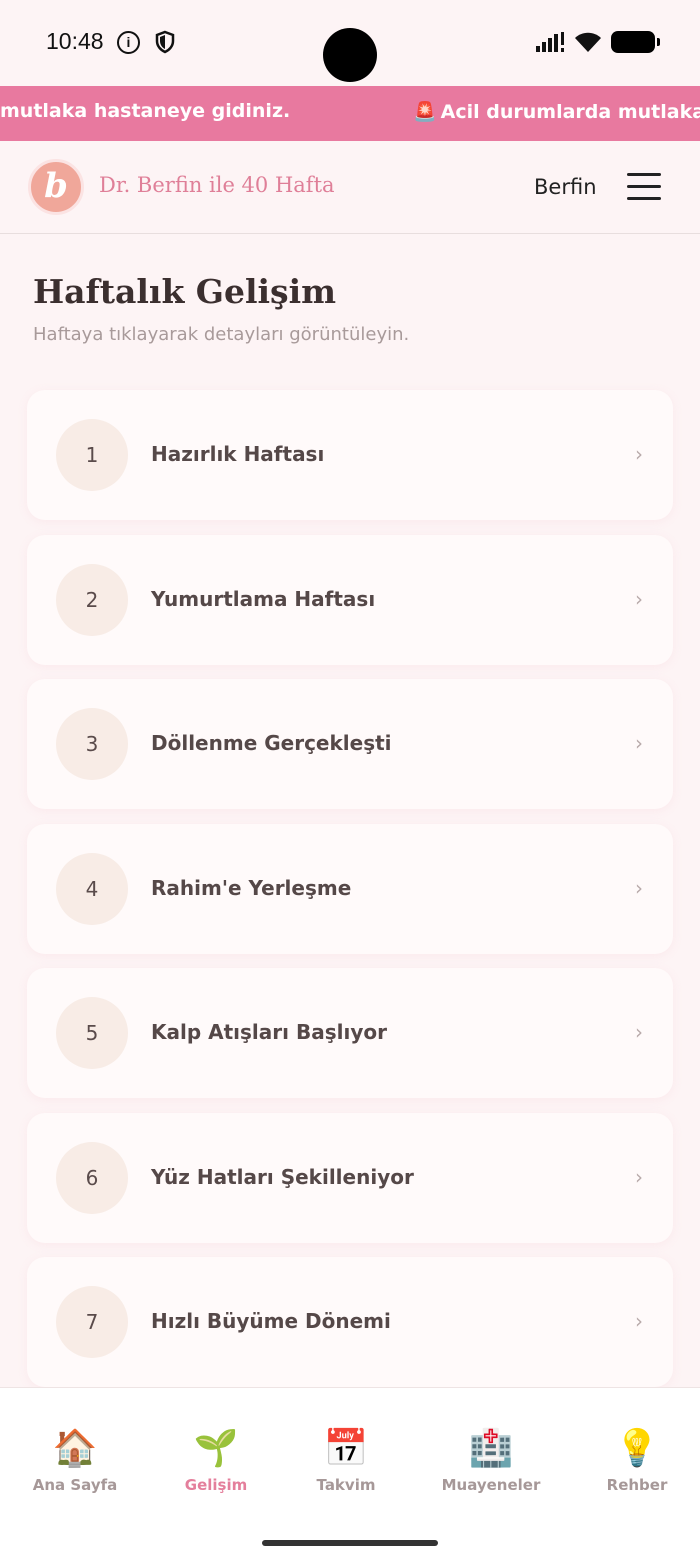 Image resolution: width=700 pixels, height=1563 pixels. I want to click on week-number: 2, so click(92, 599).